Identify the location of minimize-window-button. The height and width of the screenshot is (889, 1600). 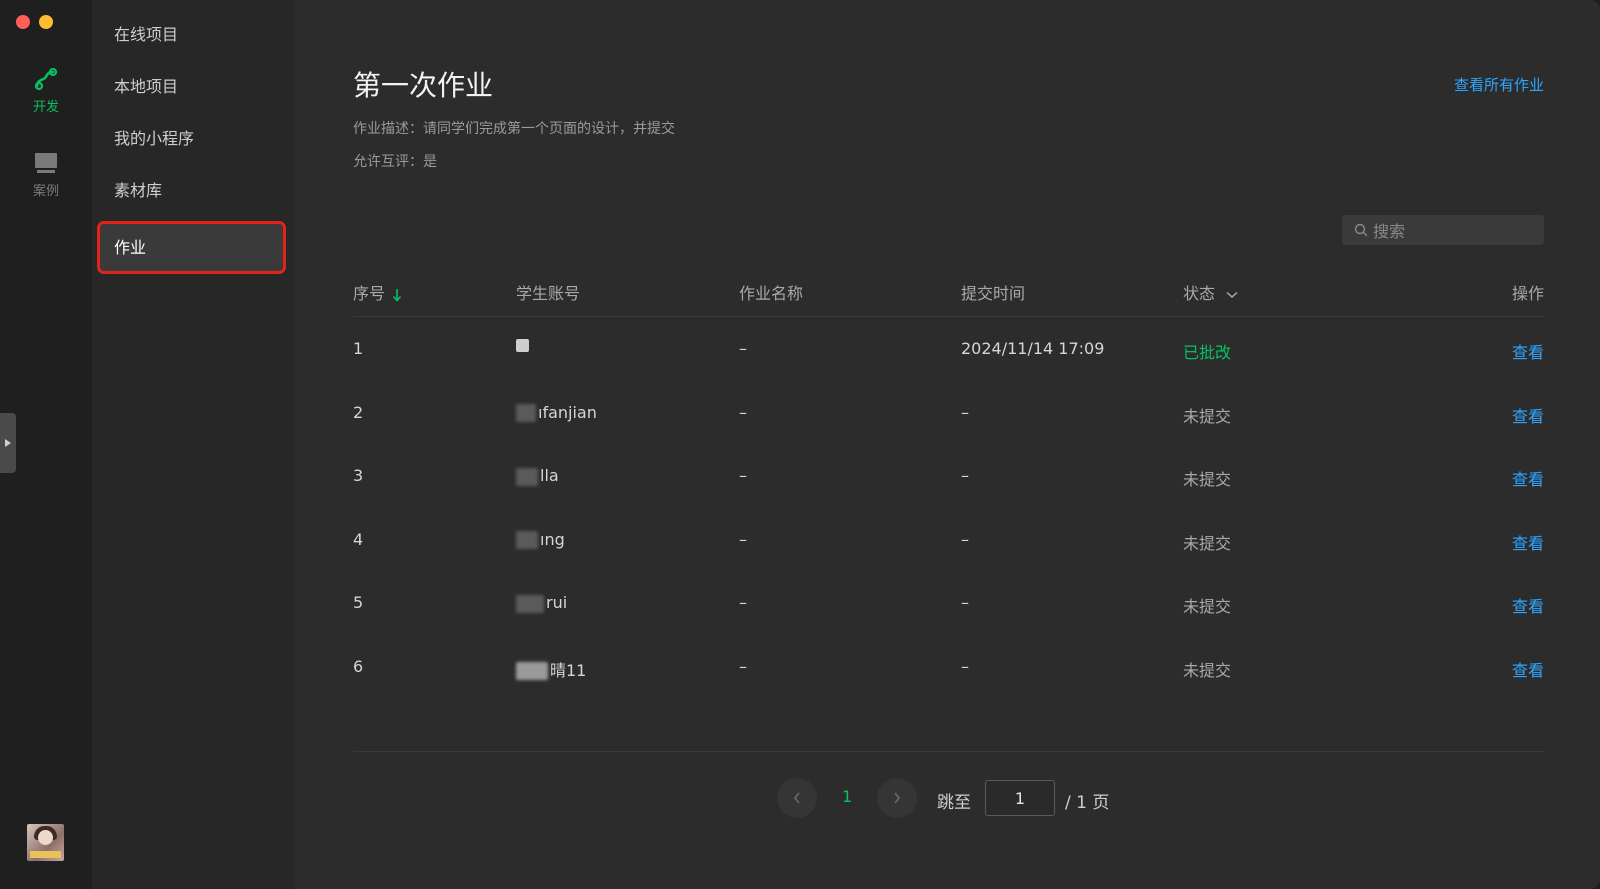
(46, 22).